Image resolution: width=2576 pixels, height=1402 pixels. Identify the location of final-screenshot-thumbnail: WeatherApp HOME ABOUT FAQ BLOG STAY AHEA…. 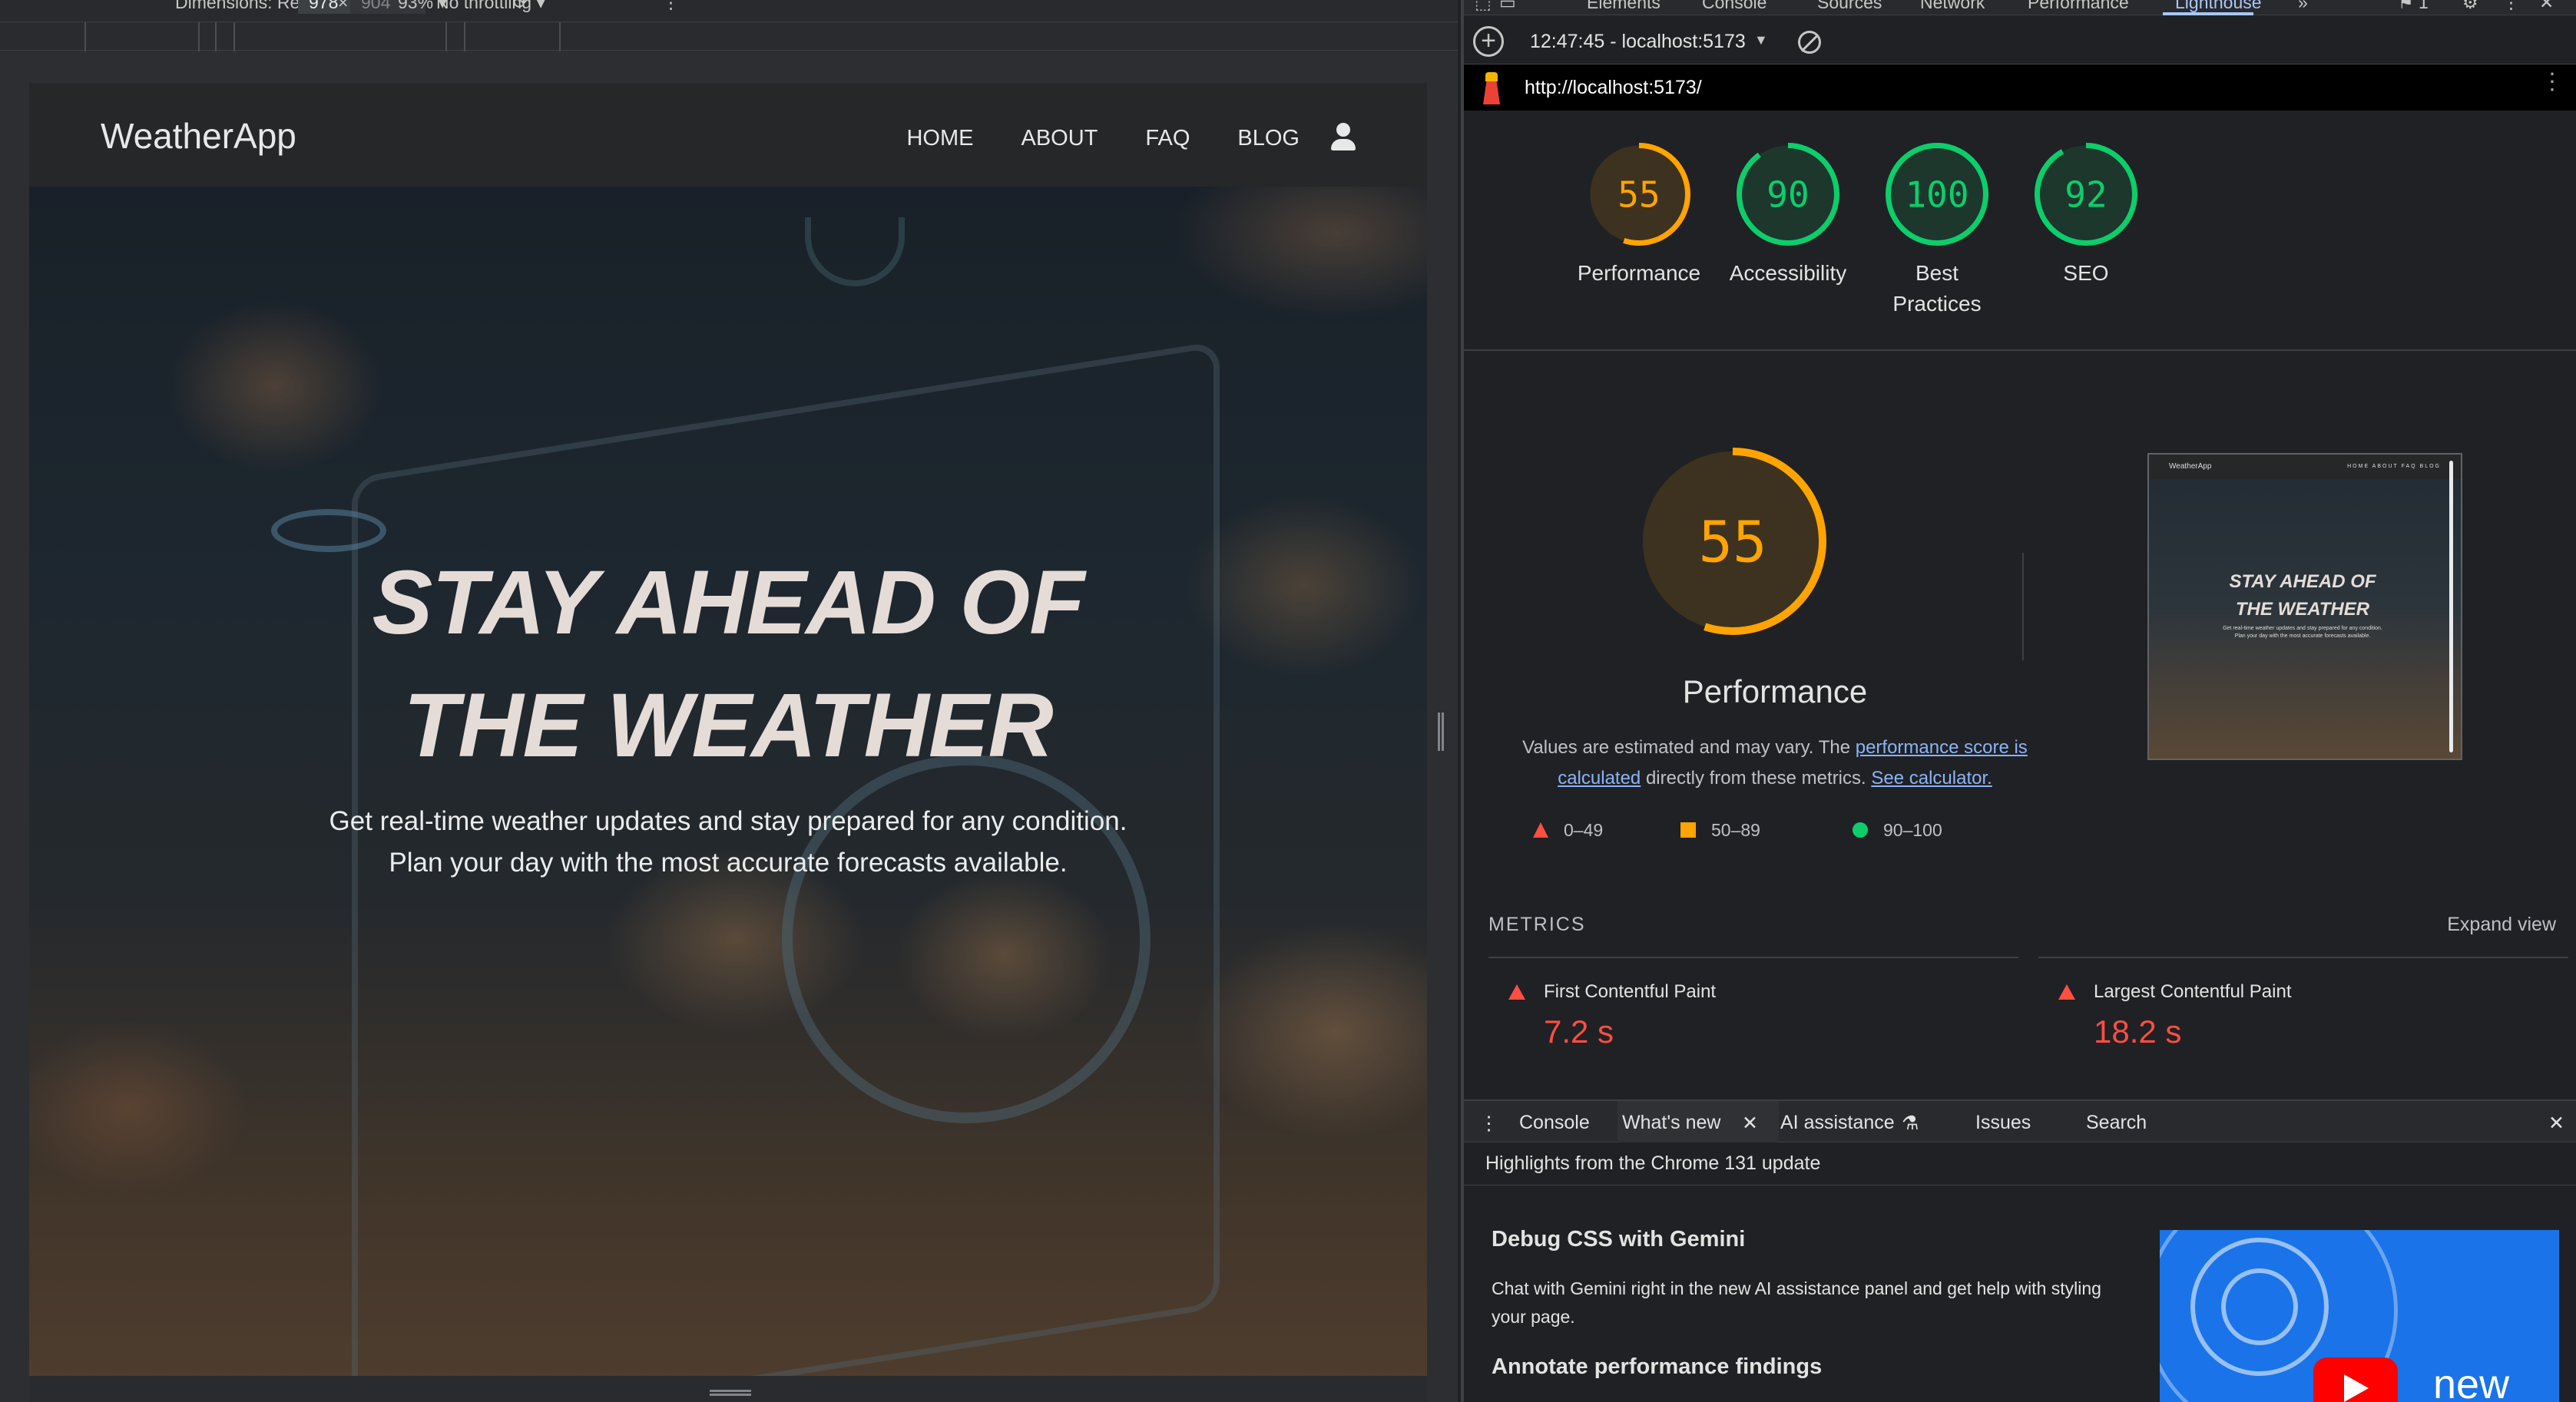
(2304, 607).